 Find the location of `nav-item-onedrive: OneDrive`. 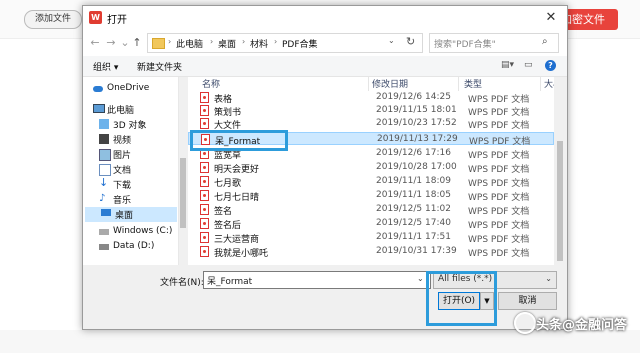

nav-item-onedrive: OneDrive is located at coordinates (135, 89).